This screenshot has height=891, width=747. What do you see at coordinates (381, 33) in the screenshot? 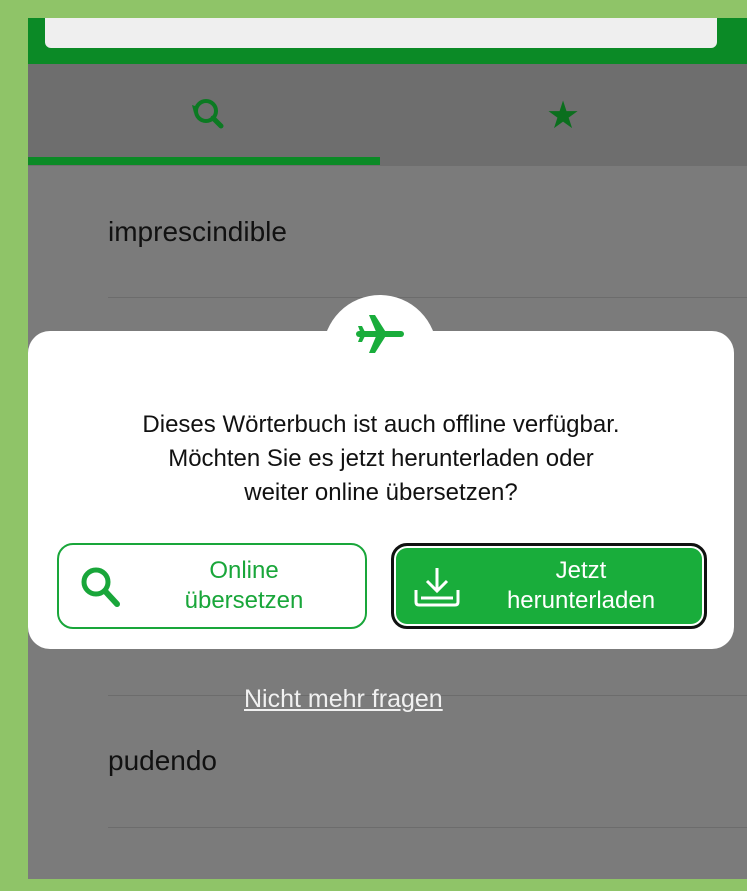
I see `search-input` at bounding box center [381, 33].